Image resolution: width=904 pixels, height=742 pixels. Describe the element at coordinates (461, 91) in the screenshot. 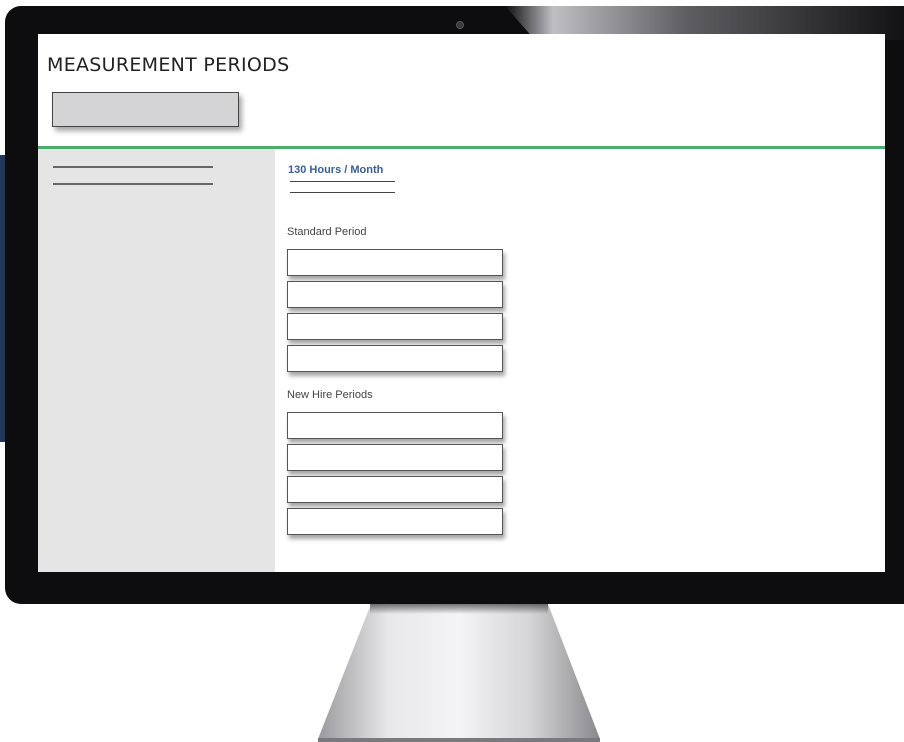

I see `page-header: MEASUREMENT PERIODS` at that location.